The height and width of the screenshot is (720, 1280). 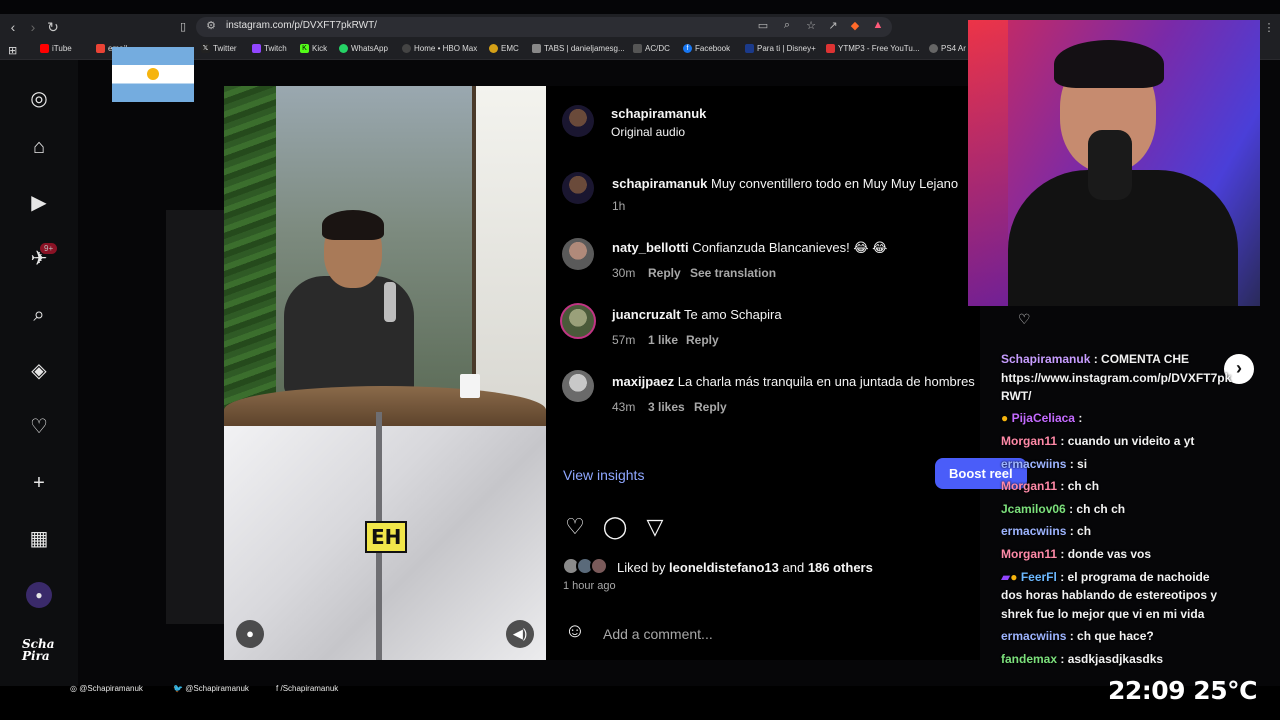 What do you see at coordinates (520, 634) in the screenshot?
I see `volume-icon: ◀)` at bounding box center [520, 634].